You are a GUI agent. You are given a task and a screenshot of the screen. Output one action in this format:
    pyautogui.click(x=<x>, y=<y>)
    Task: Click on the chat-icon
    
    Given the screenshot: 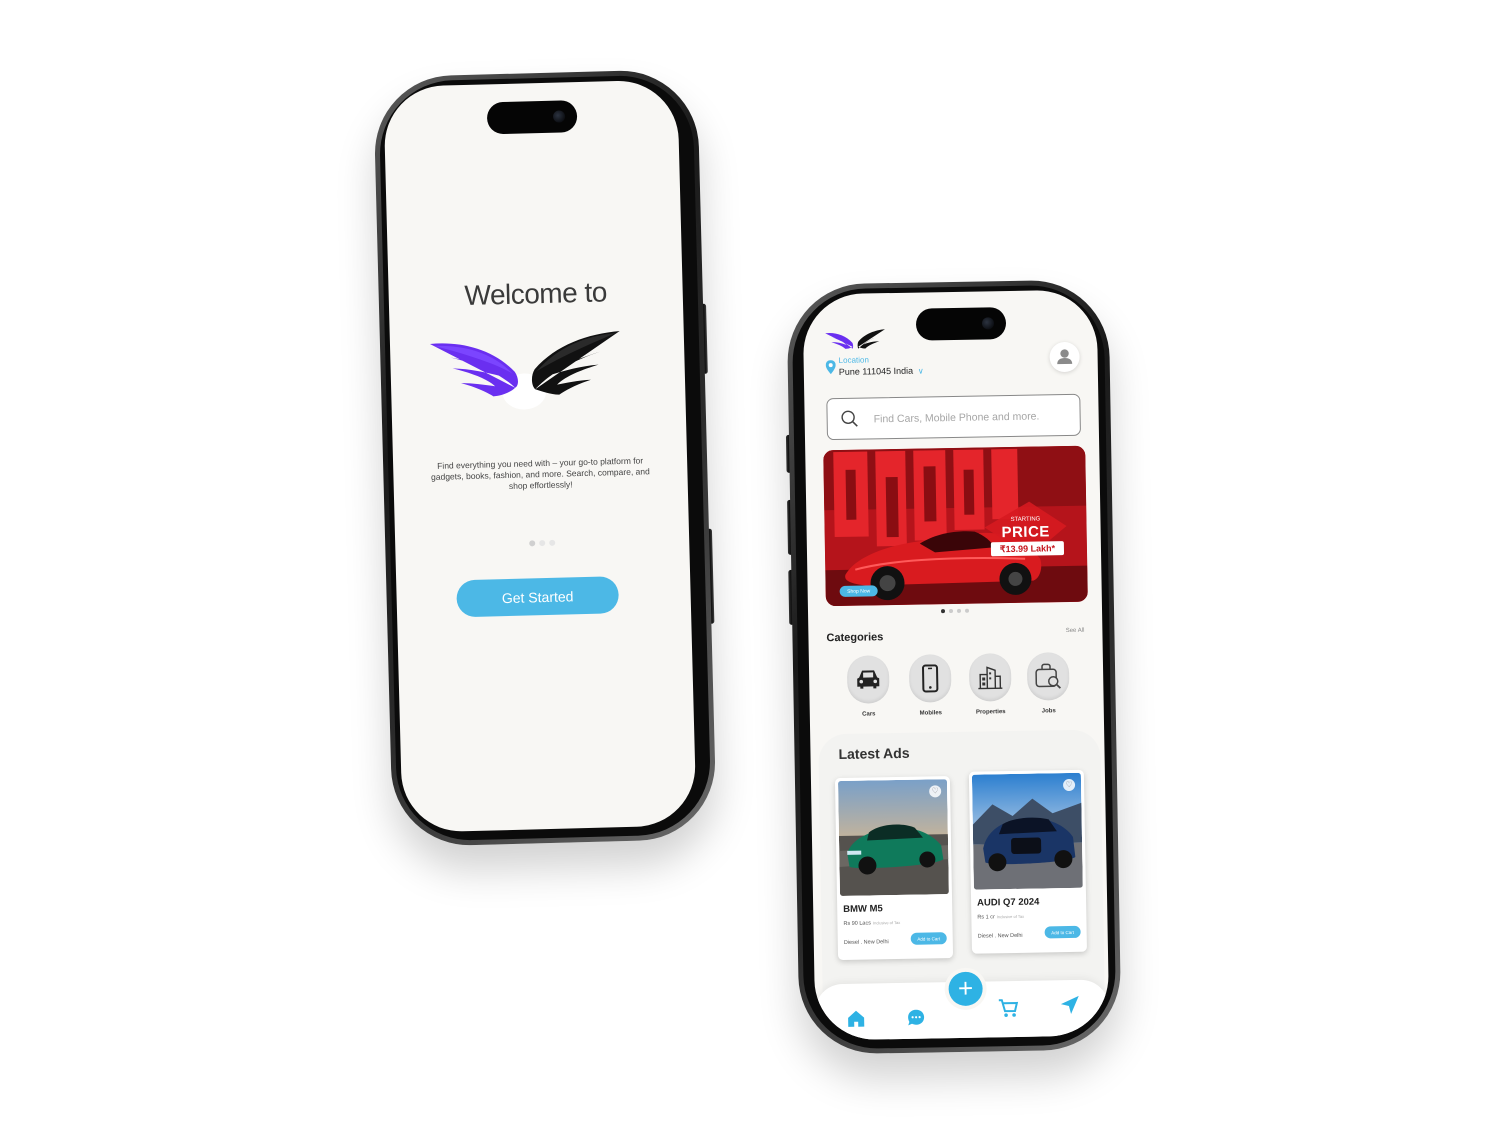 What is the action you would take?
    pyautogui.click(x=916, y=1018)
    